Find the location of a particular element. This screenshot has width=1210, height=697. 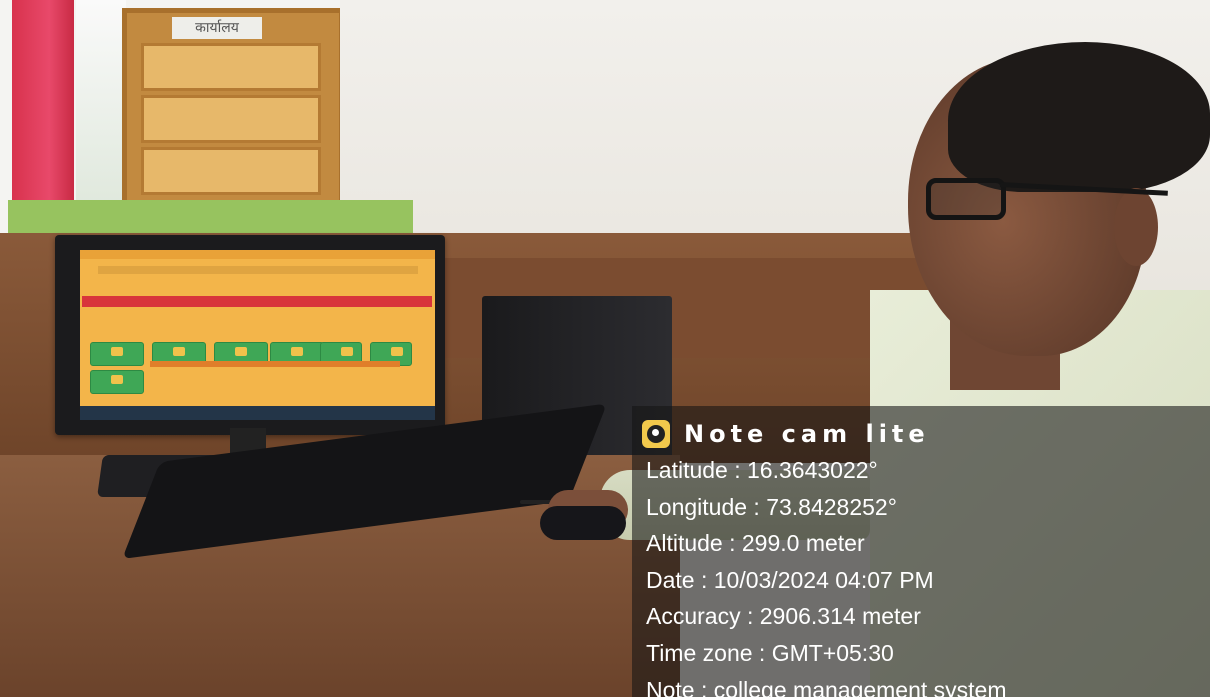

screen-progress-strip is located at coordinates (275, 364).